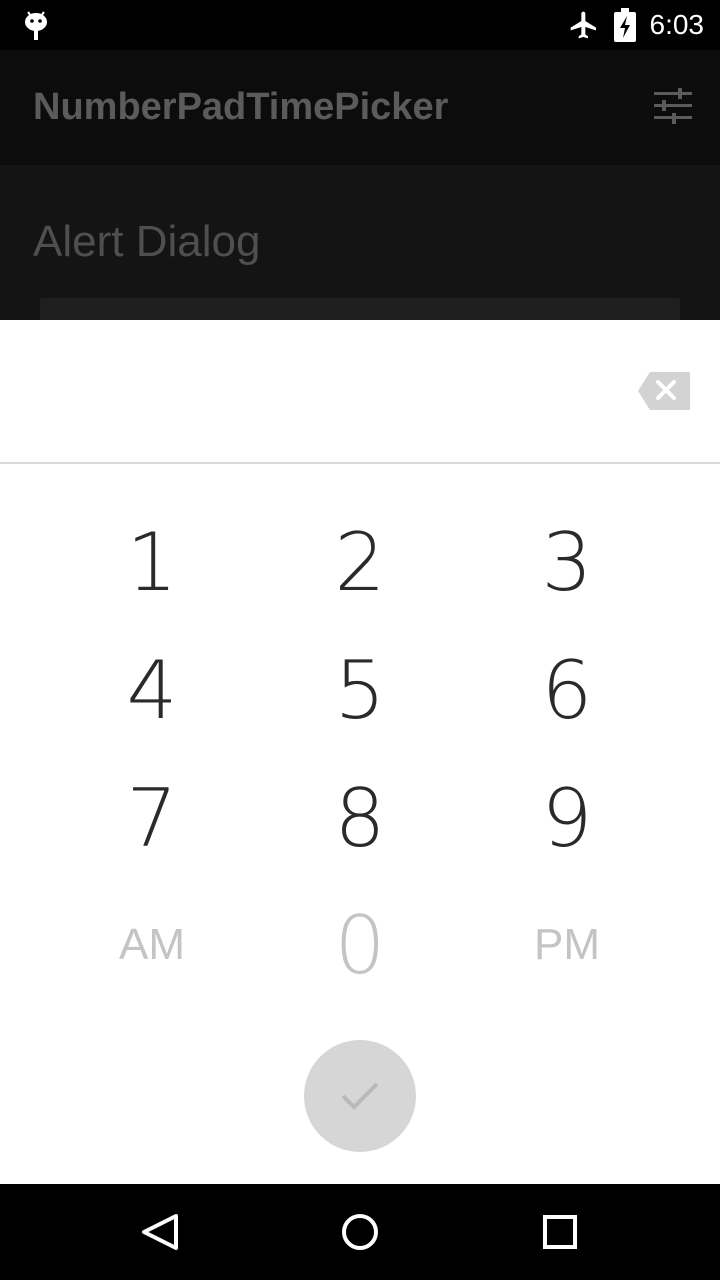 The image size is (720, 1280). What do you see at coordinates (567, 818) in the screenshot?
I see `key-9: 9` at bounding box center [567, 818].